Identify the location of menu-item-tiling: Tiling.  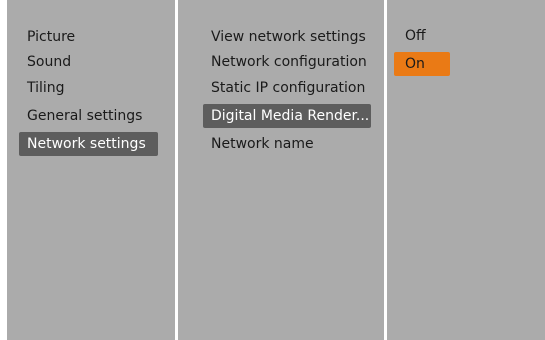
(89, 88).